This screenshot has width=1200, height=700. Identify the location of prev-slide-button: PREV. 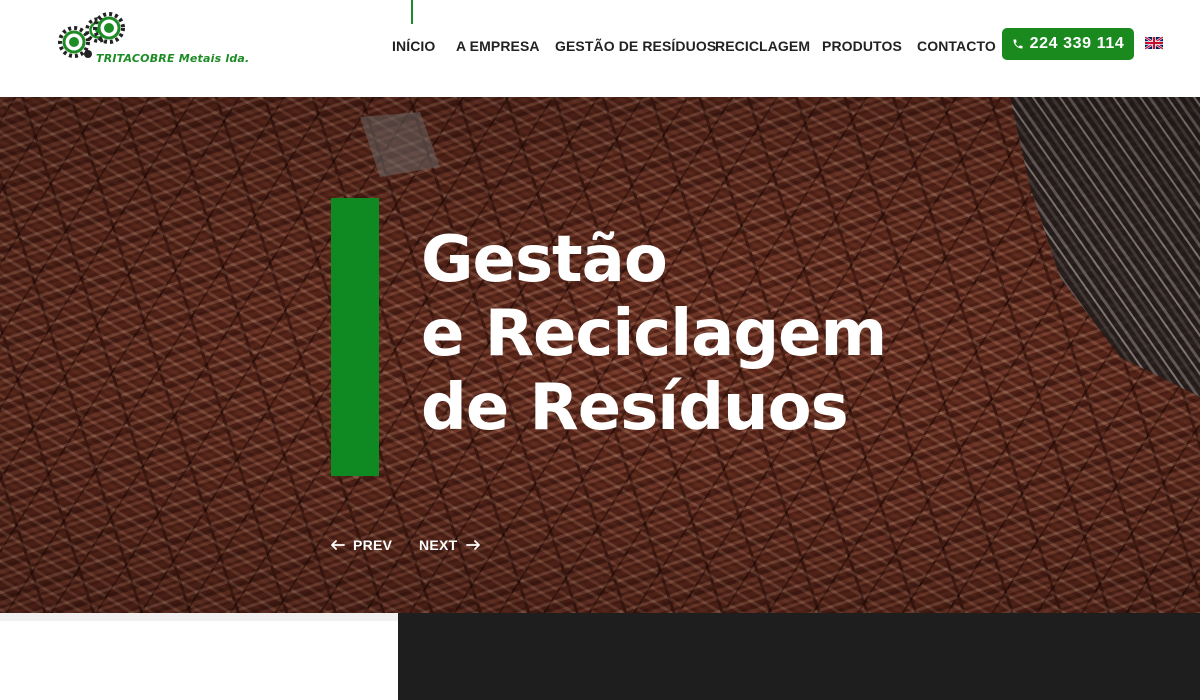
(361, 545).